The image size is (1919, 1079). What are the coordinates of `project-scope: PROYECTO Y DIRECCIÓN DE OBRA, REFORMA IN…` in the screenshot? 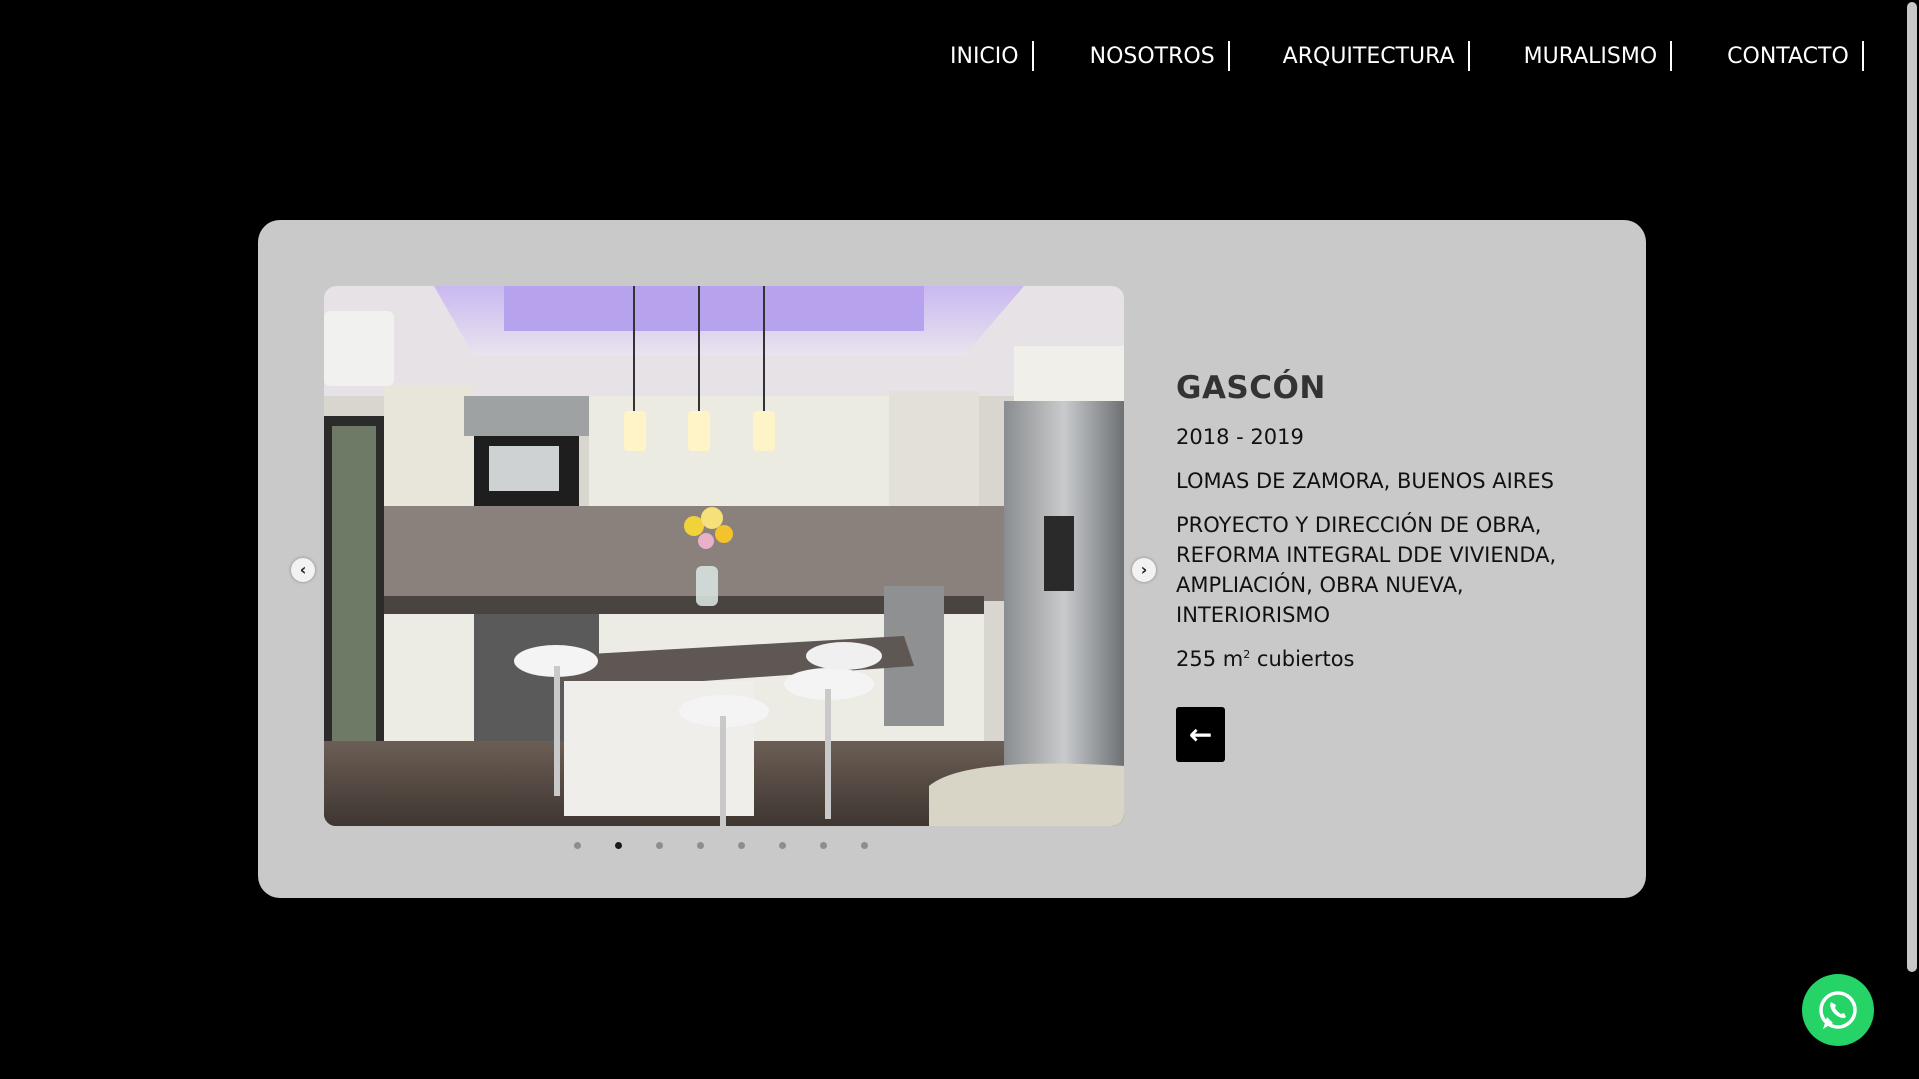 It's located at (1386, 570).